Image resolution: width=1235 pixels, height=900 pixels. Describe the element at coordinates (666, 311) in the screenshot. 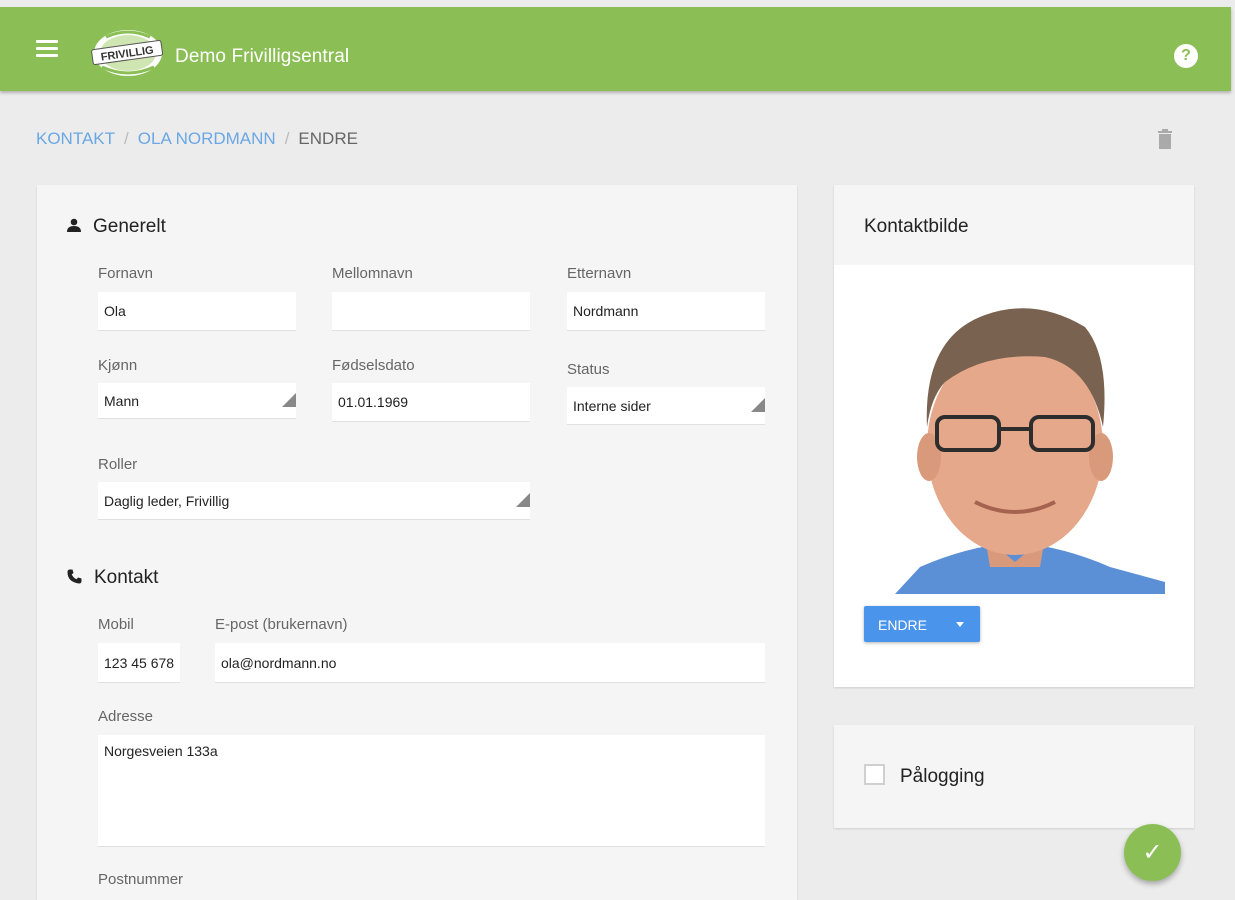

I see `etternavn-input` at that location.